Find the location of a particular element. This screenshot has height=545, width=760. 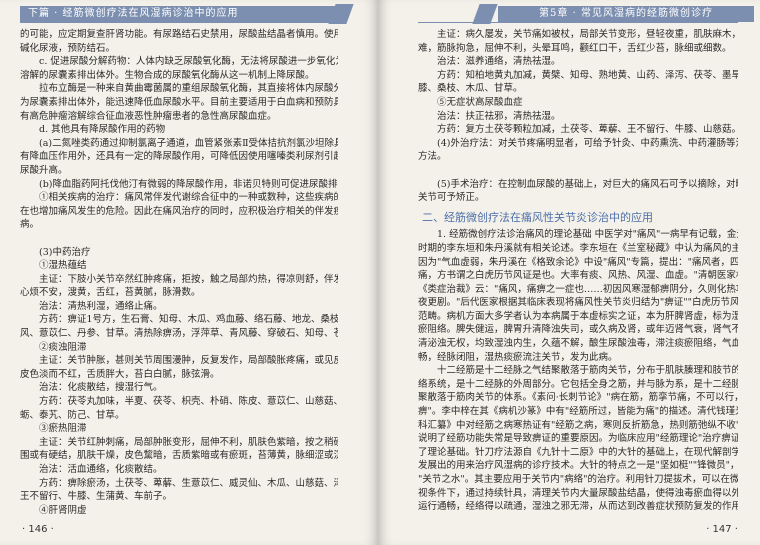

text-line: (4)外治疗法：对关节疼痛明显者，可给予针灸、中药熏洗、中药灌肠等治疗 is located at coordinates (587, 143).